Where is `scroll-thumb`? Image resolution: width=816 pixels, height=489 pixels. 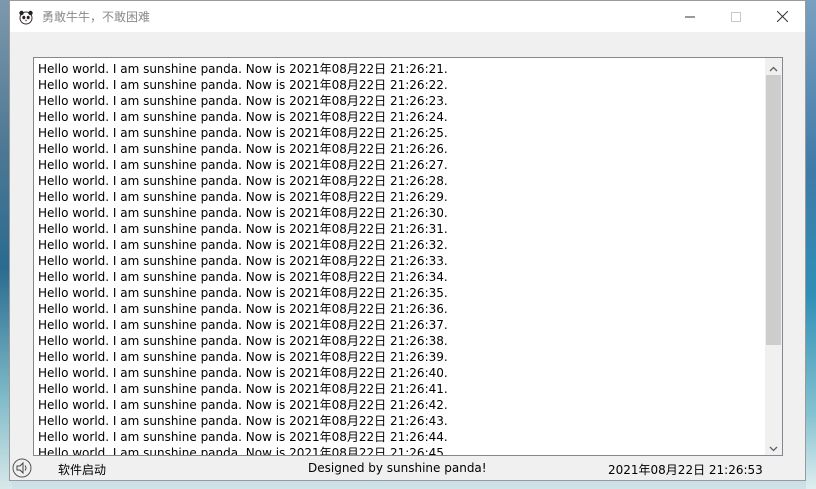 scroll-thumb is located at coordinates (773, 210).